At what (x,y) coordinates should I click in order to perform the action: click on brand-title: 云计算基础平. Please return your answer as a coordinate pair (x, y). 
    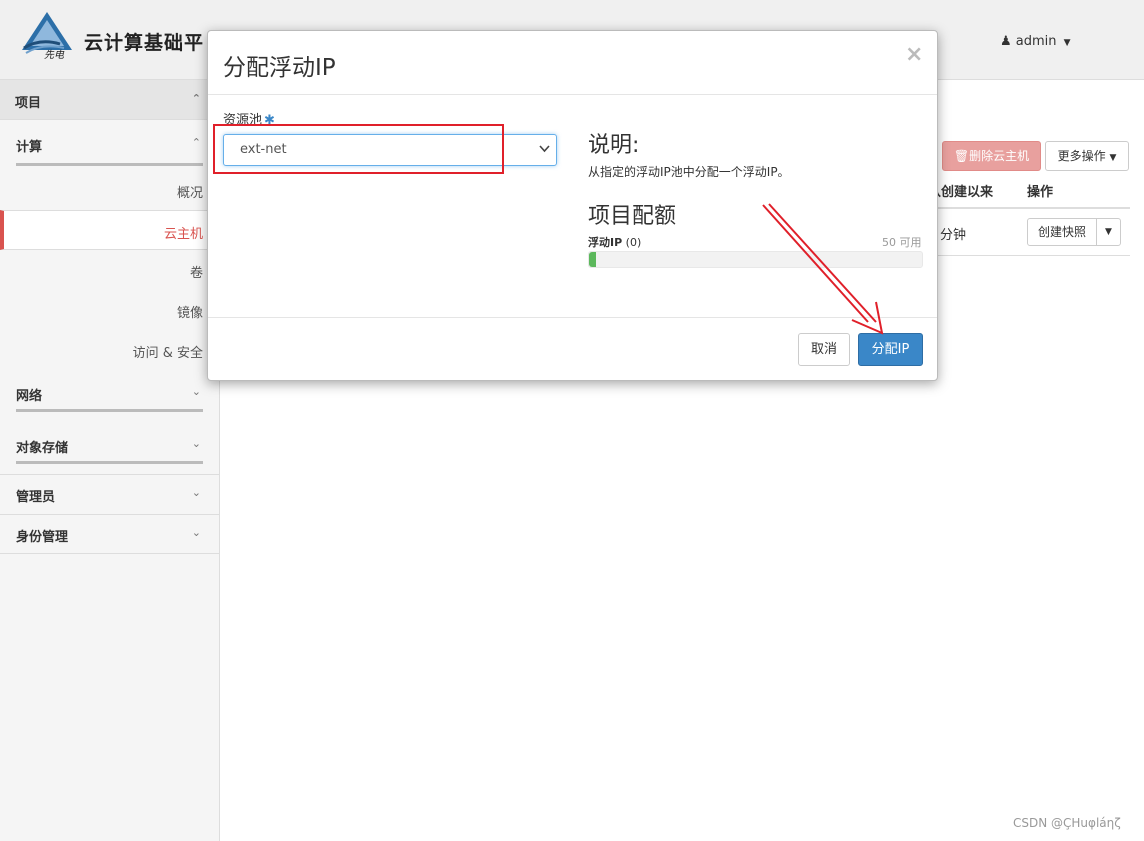
    Looking at the image, I should click on (144, 43).